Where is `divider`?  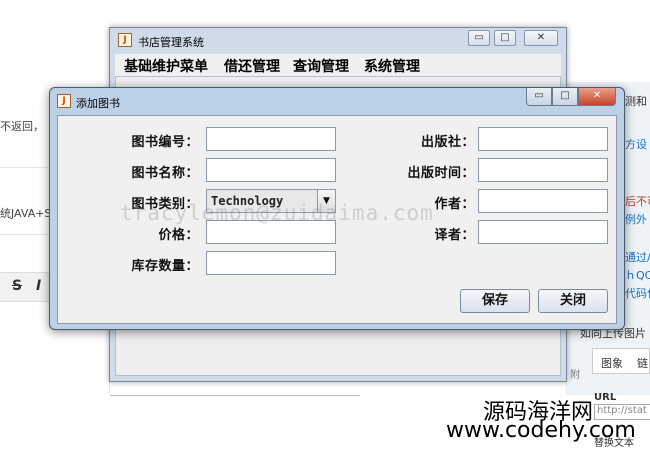
divider is located at coordinates (235, 395).